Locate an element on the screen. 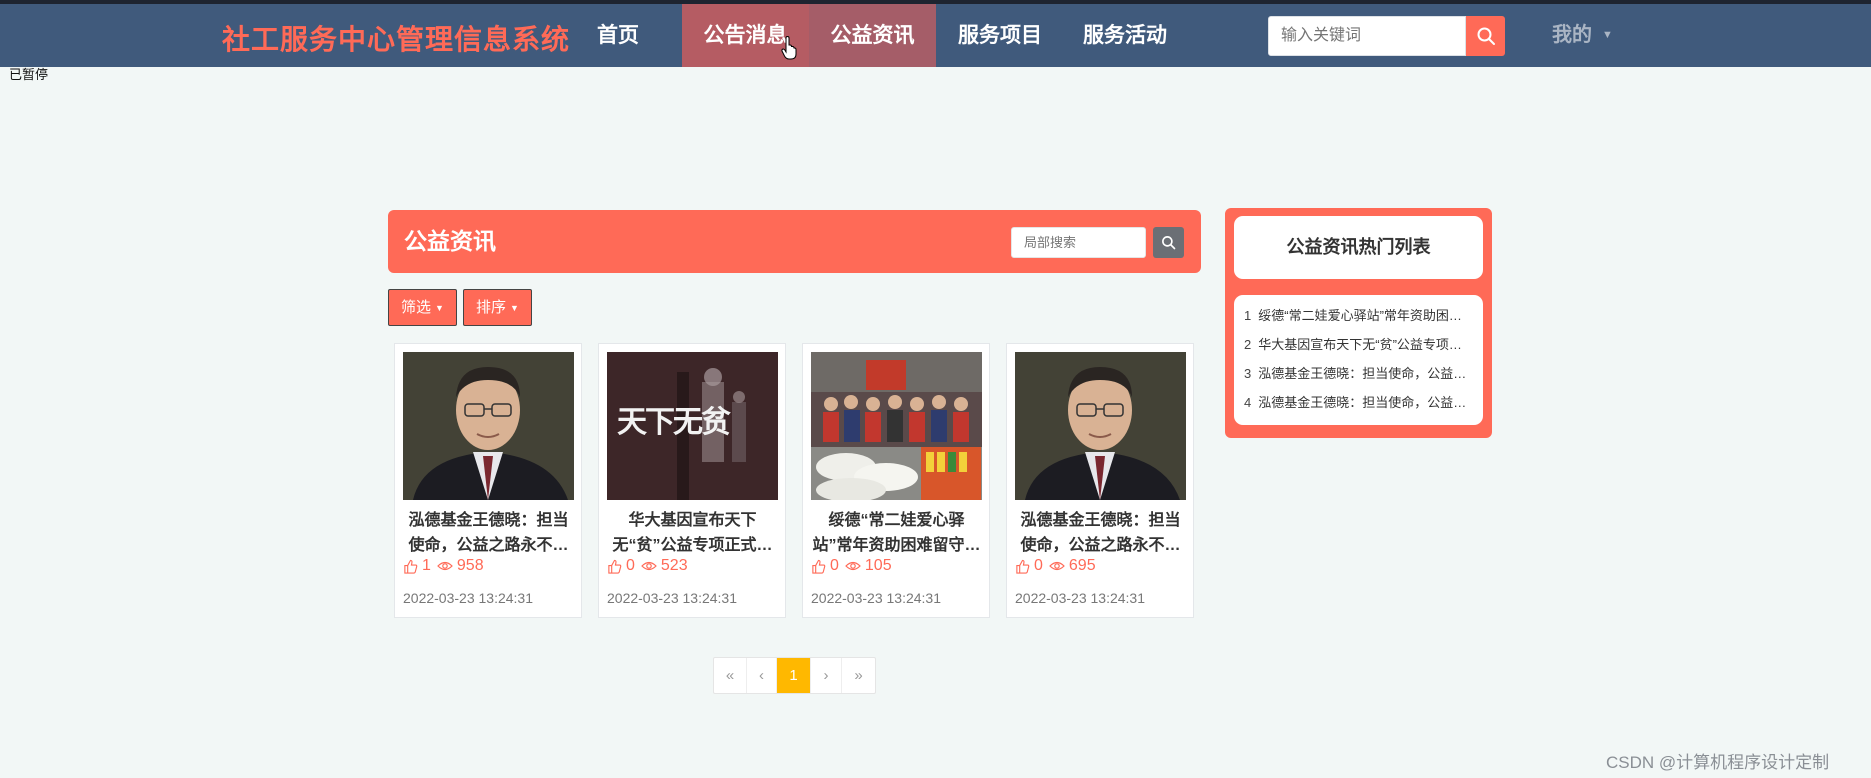  poster-text: 天下无贫 is located at coordinates (674, 422).